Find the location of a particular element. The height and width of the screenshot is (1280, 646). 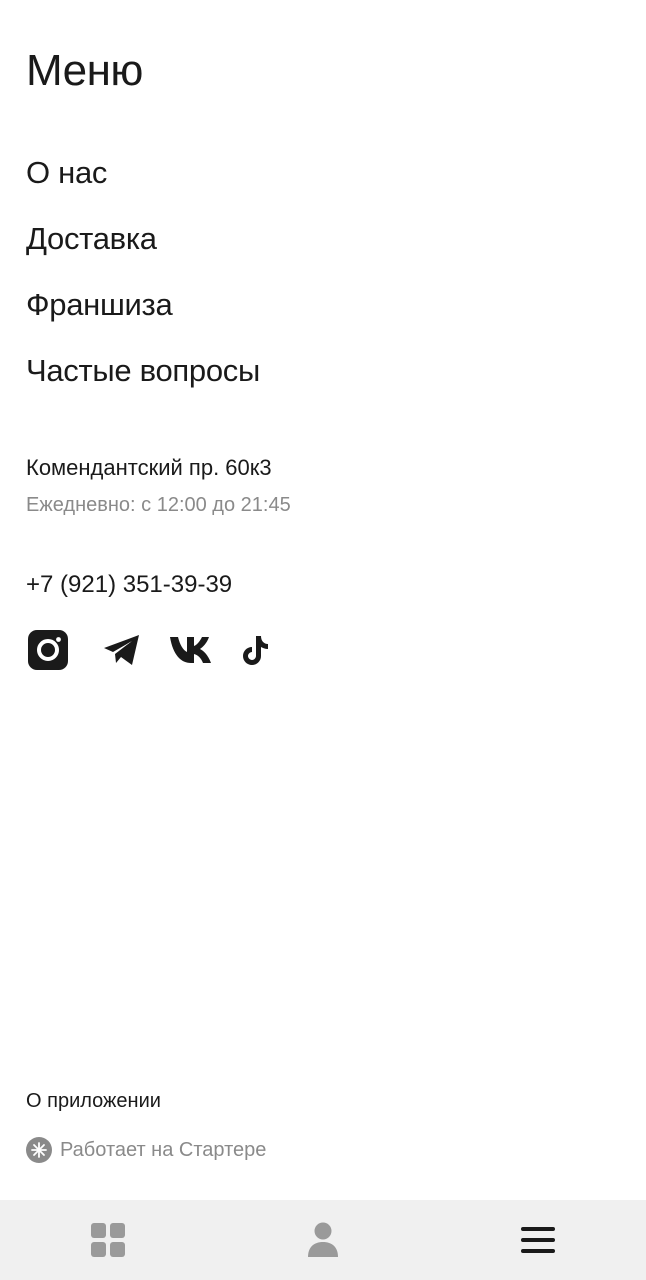

nav-item-delivery: Доставка is located at coordinates (143, 251).